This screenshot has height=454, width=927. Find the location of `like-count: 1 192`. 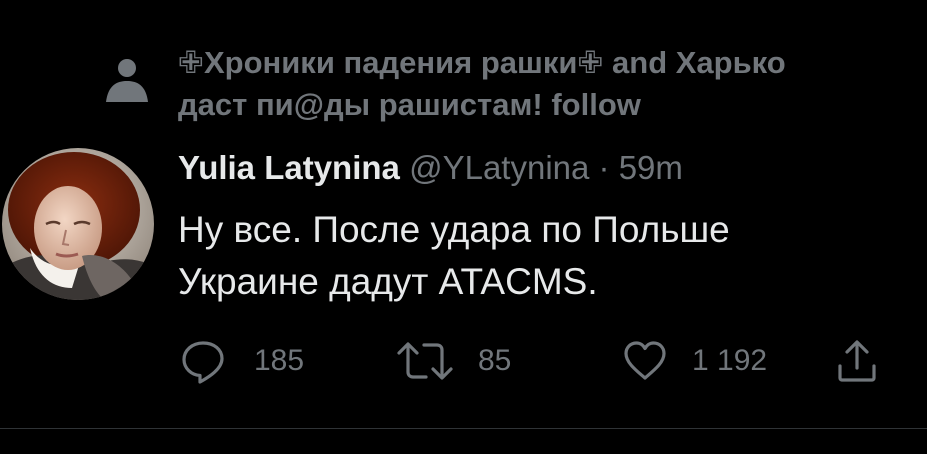

like-count: 1 192 is located at coordinates (730, 360).